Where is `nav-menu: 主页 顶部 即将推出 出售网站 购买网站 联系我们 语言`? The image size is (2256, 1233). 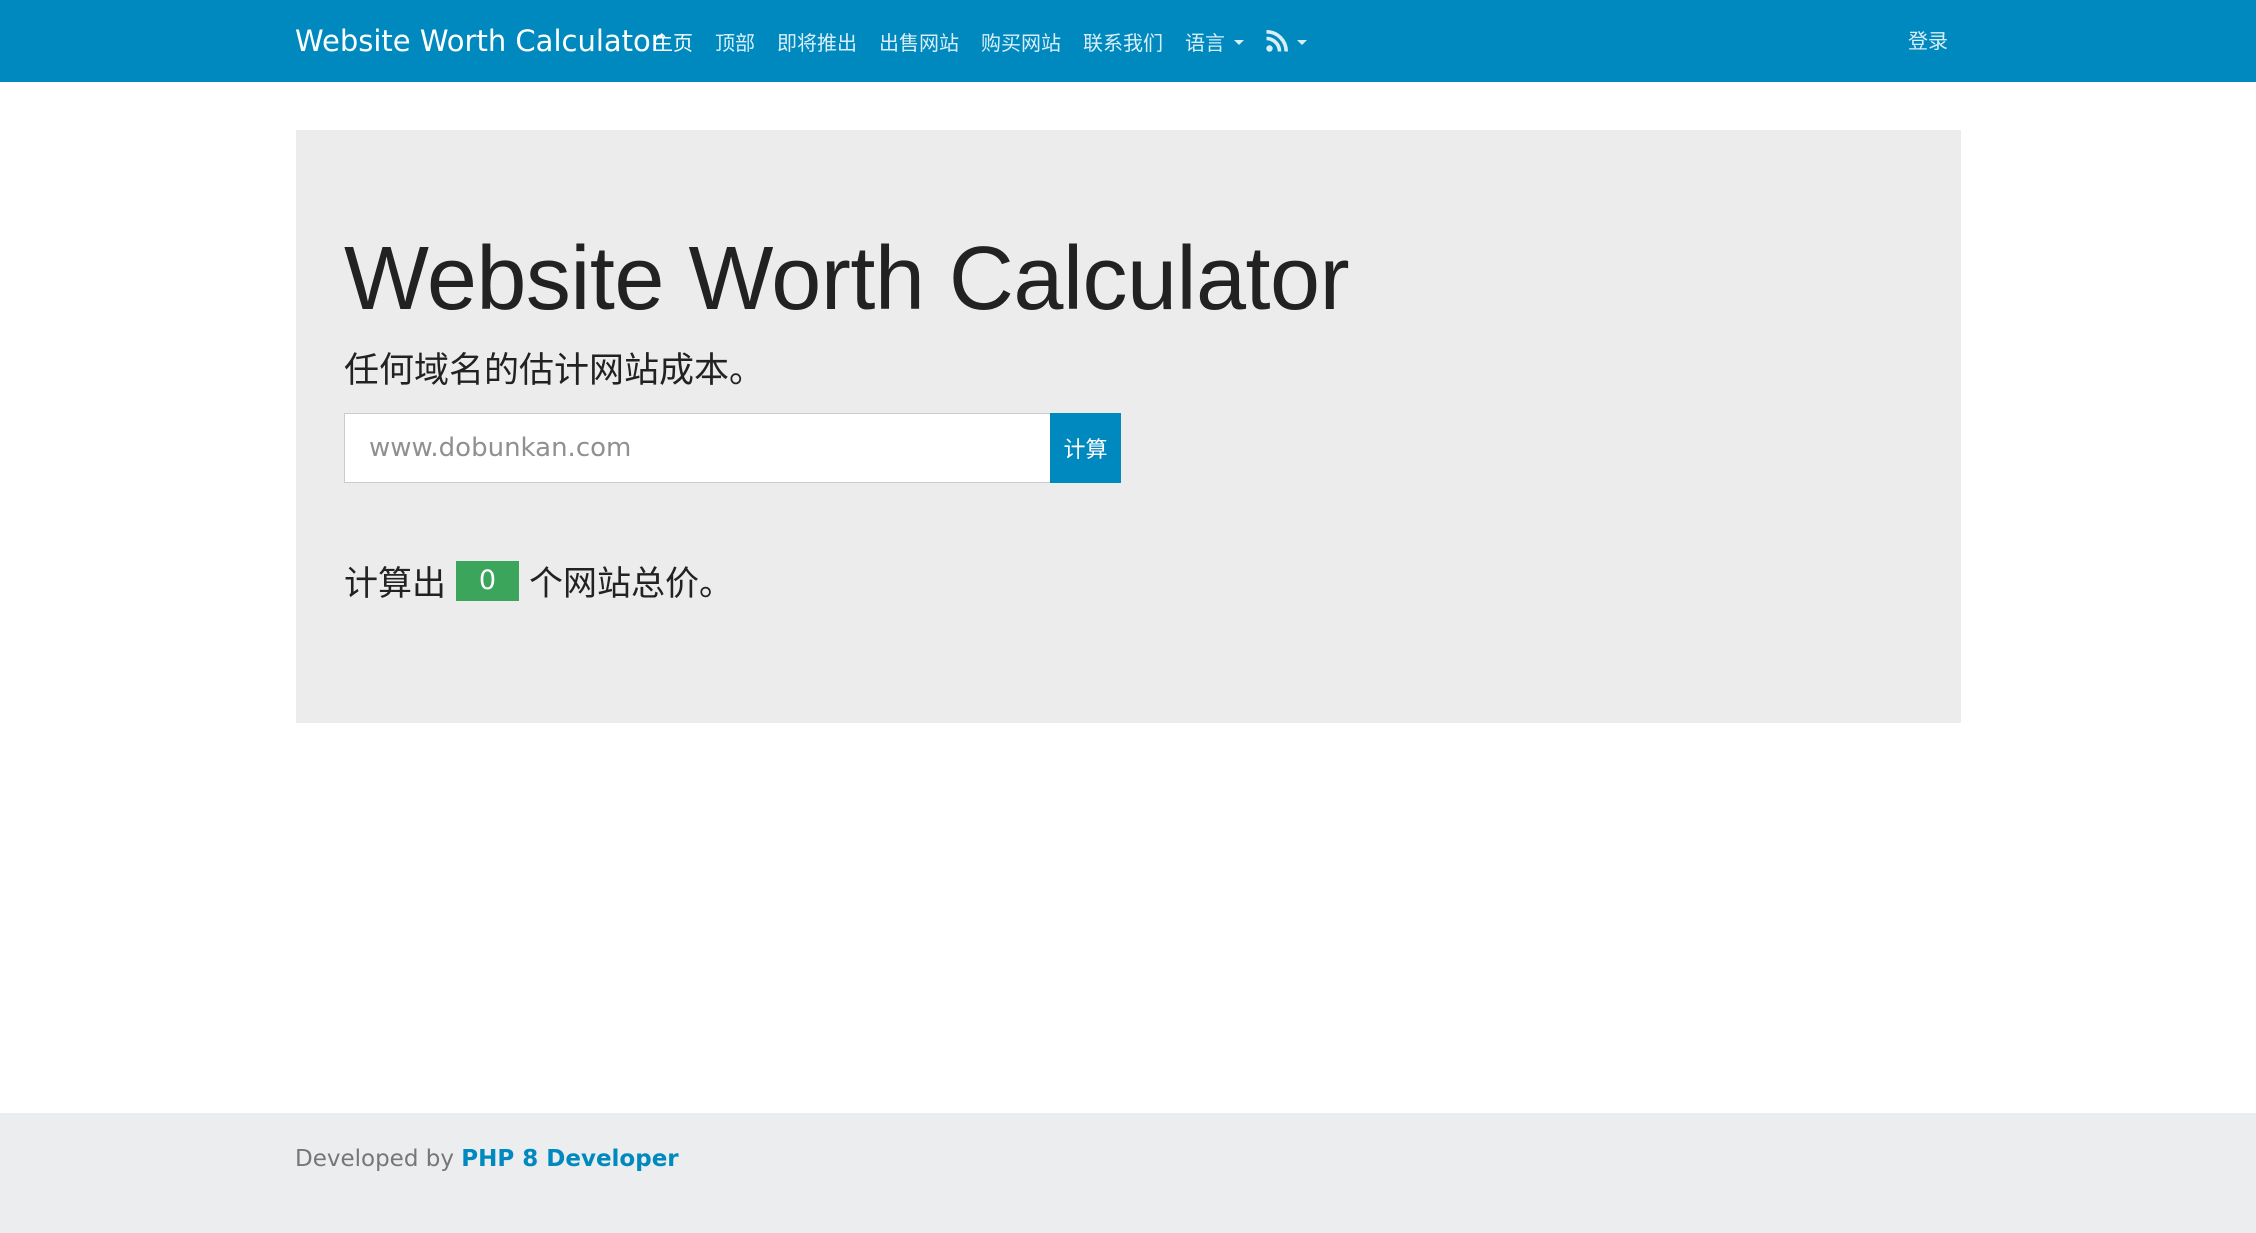
nav-menu: 主页 顶部 即将推出 出售网站 购买网站 联系我们 语言 is located at coordinates (980, 41).